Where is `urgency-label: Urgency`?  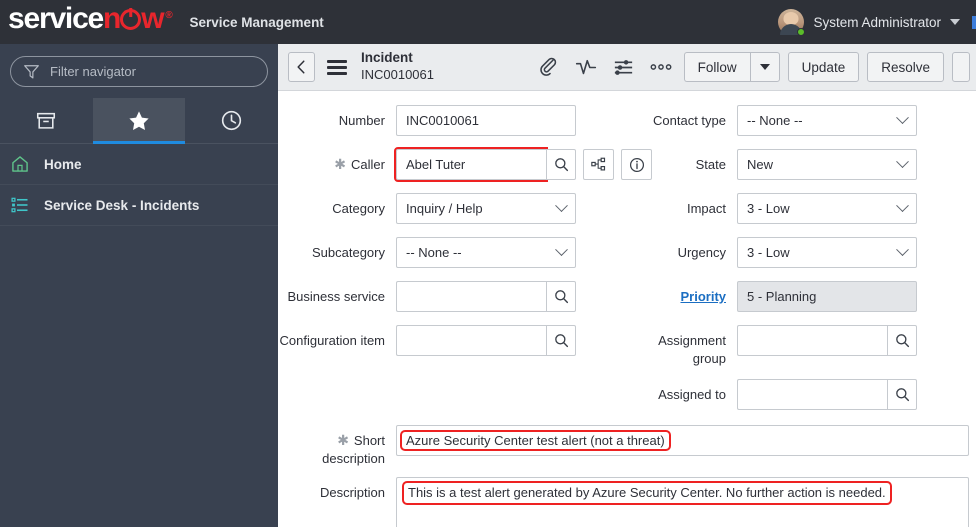
urgency-label: Urgency is located at coordinates (701, 252).